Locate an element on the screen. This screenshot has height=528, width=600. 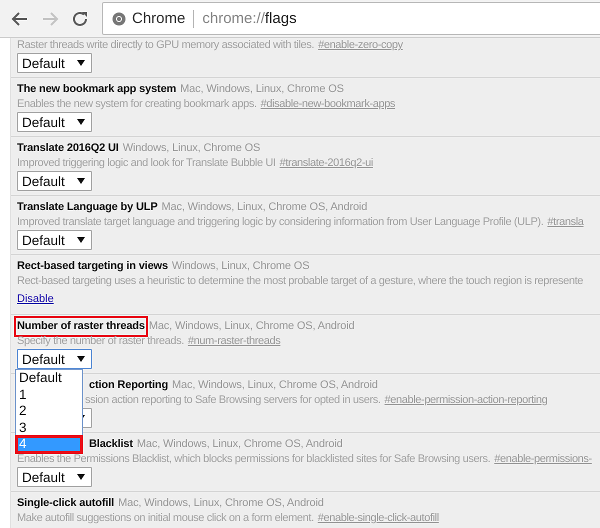
flag-title: The new bookmark app system is located at coordinates (96, 89).